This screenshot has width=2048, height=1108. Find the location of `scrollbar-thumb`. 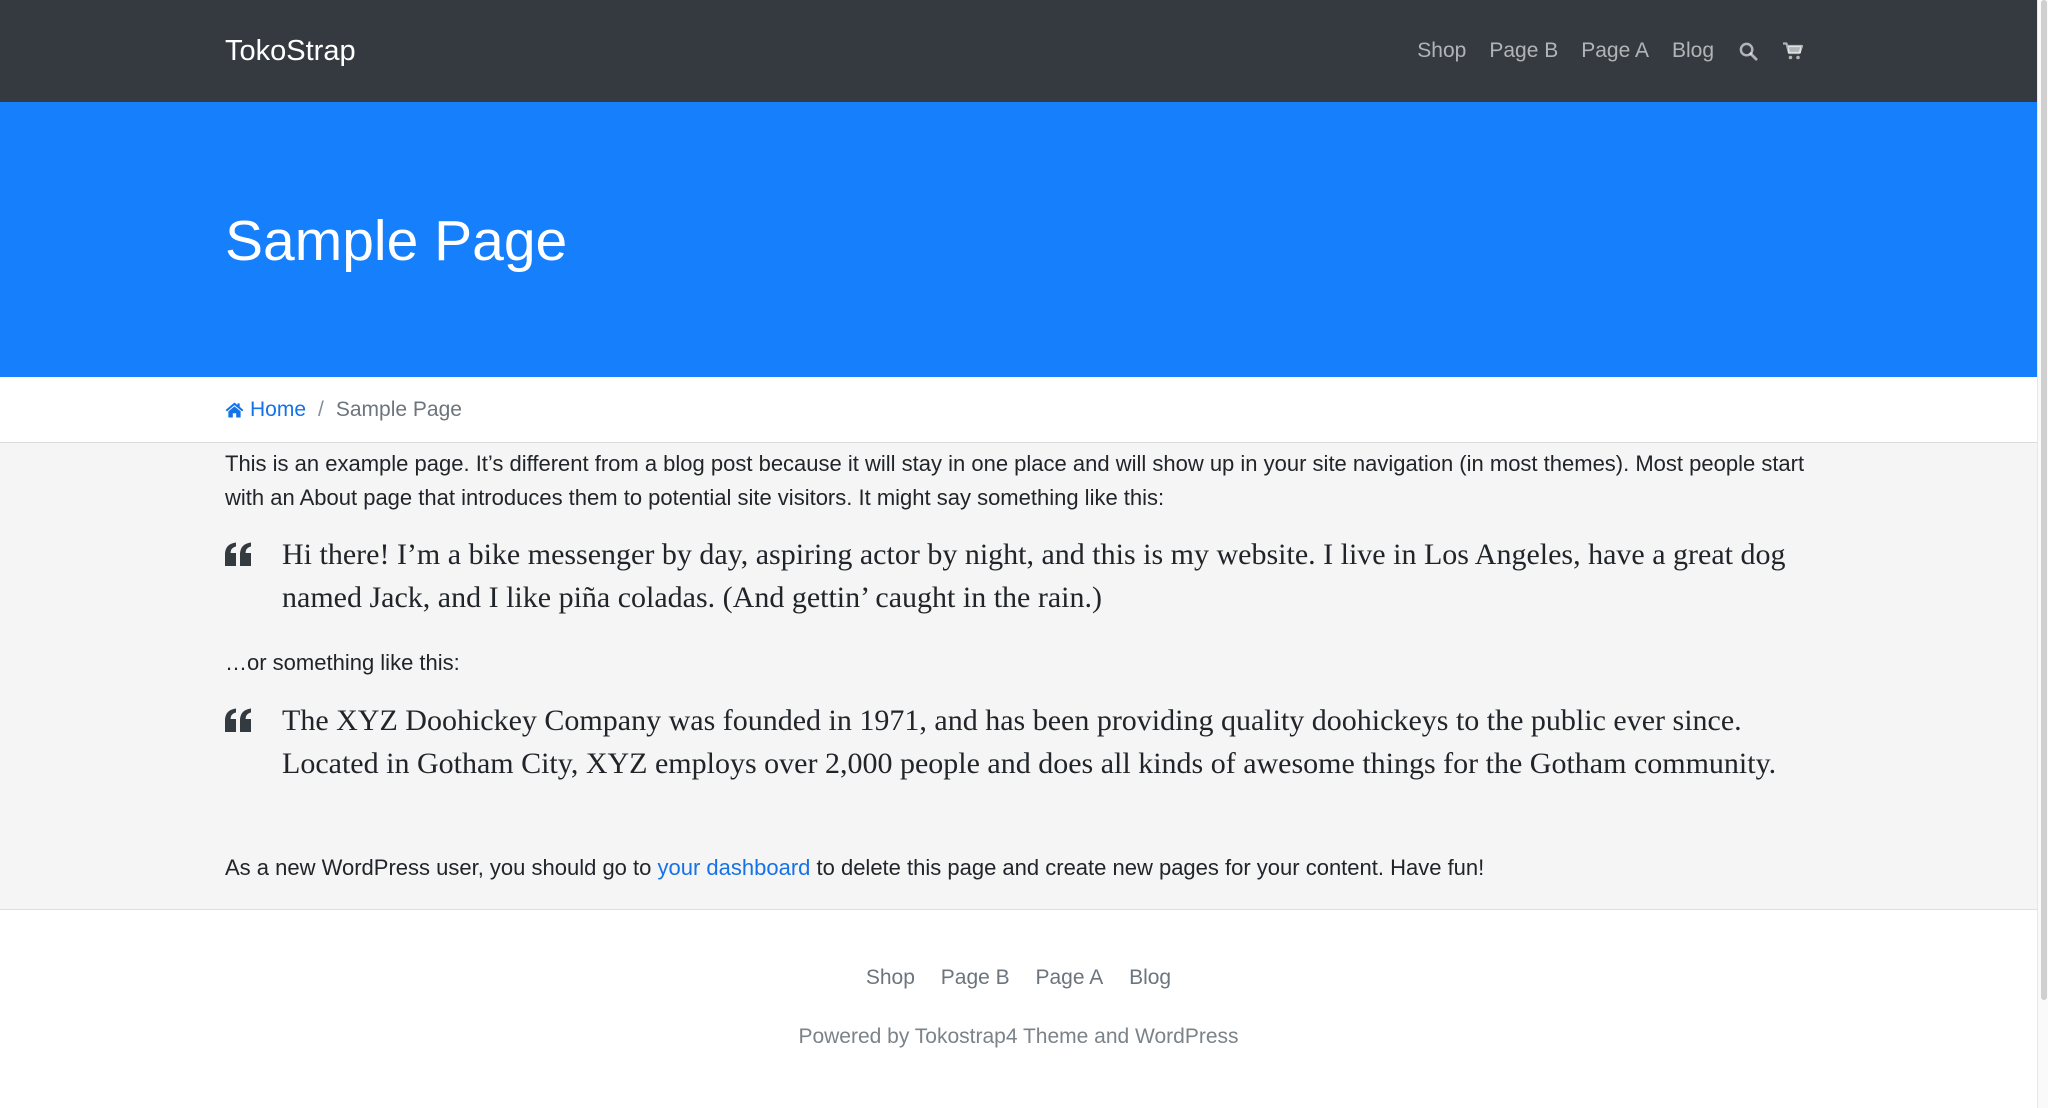

scrollbar-thumb is located at coordinates (2044, 500).